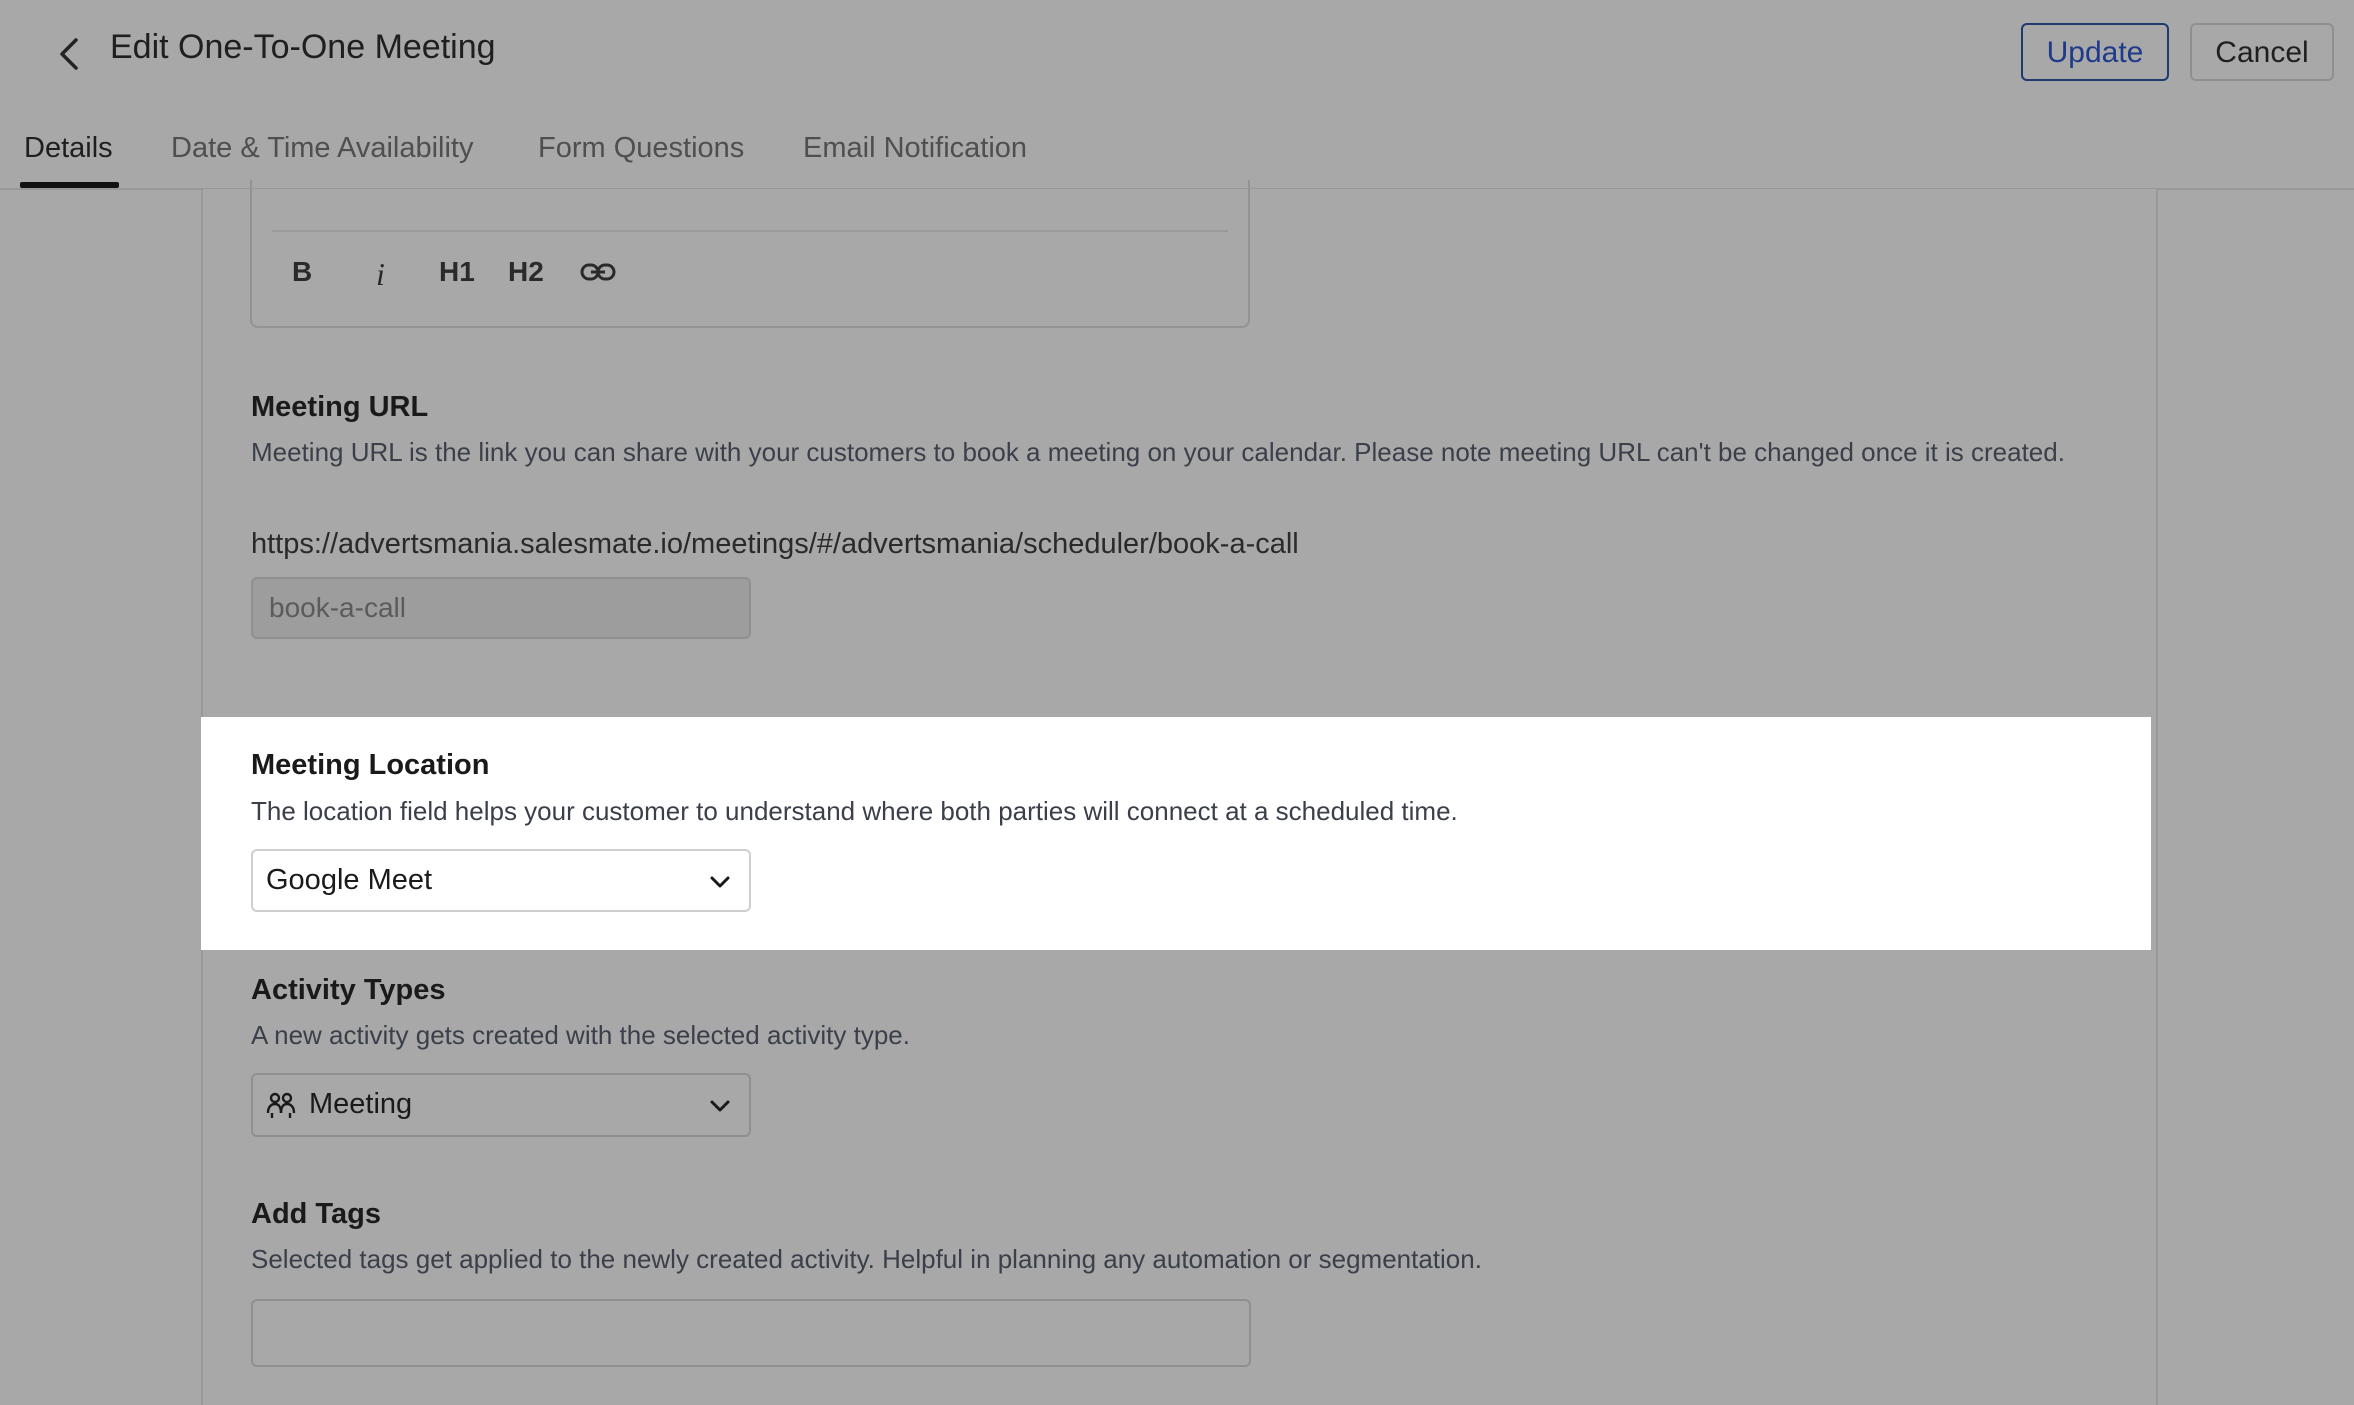 The height and width of the screenshot is (1405, 2354). Describe the element at coordinates (340, 407) in the screenshot. I see `meeting-url-title: Meeting URL` at that location.